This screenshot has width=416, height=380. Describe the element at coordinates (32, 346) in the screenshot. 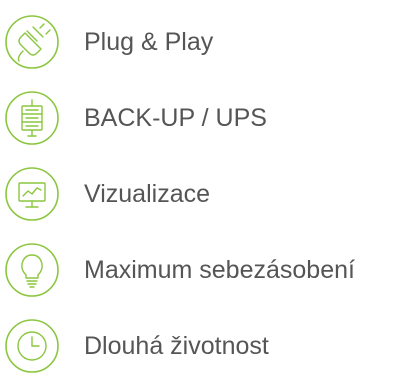

I see `clock-icon` at that location.